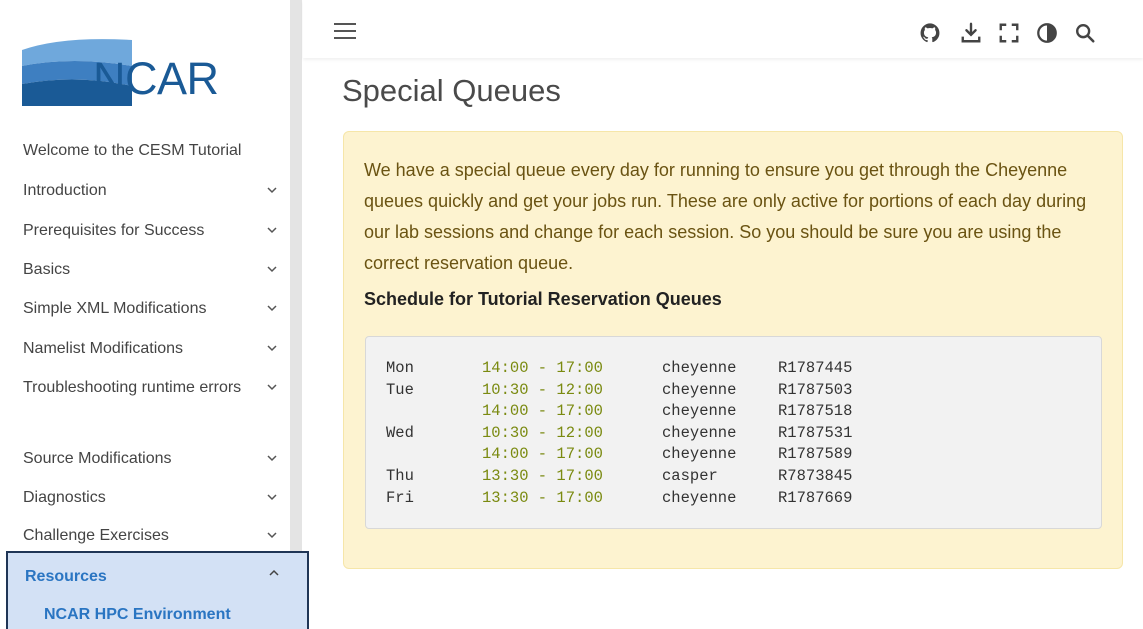 The image size is (1143, 629). What do you see at coordinates (132, 387) in the screenshot?
I see `sidebar-item-label: Troubleshooting runtime errors` at bounding box center [132, 387].